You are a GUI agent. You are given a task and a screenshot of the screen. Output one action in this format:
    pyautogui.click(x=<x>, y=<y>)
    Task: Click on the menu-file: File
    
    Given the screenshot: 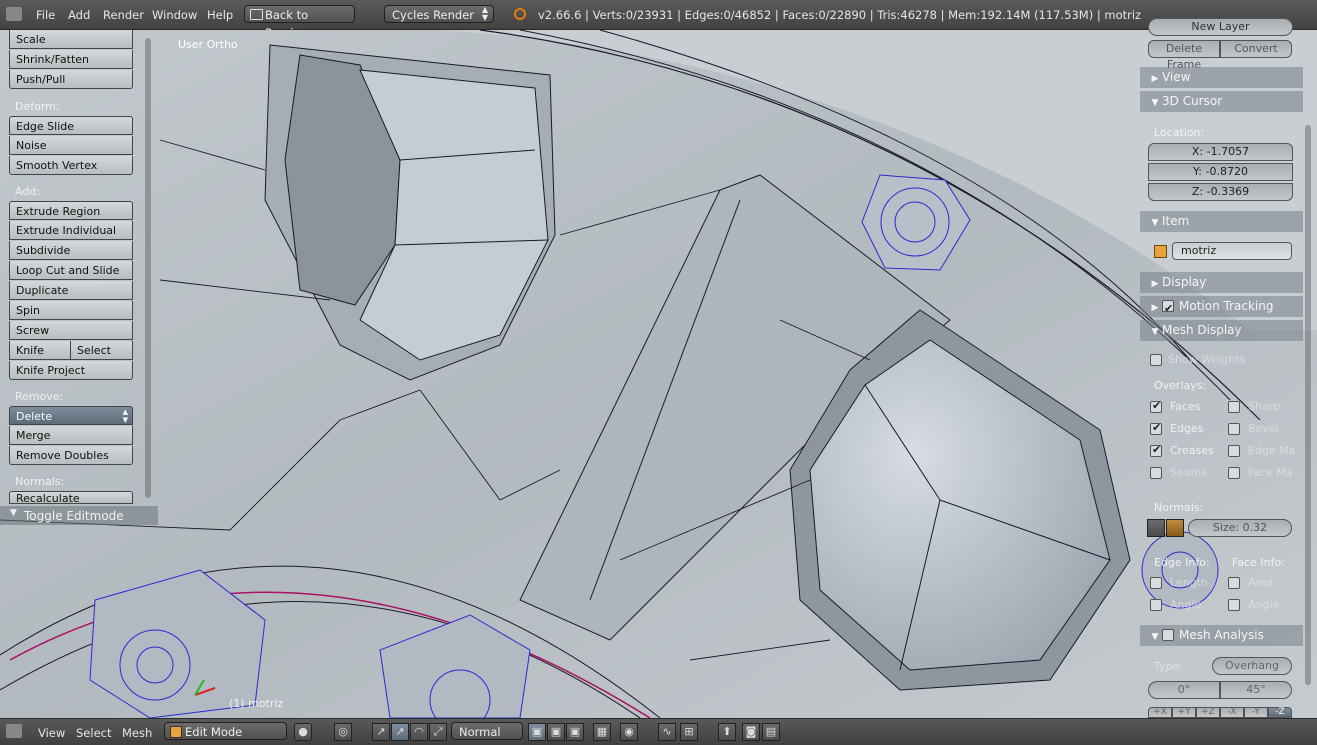 What is the action you would take?
    pyautogui.click(x=45, y=15)
    